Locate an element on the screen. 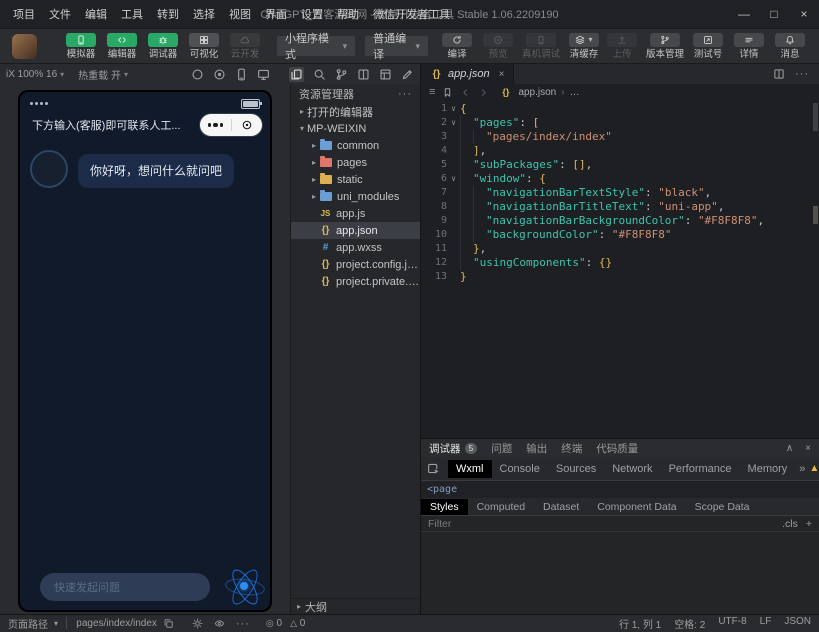 The width and height of the screenshot is (819, 632). tree-item: # app.wxss is located at coordinates (355, 247).